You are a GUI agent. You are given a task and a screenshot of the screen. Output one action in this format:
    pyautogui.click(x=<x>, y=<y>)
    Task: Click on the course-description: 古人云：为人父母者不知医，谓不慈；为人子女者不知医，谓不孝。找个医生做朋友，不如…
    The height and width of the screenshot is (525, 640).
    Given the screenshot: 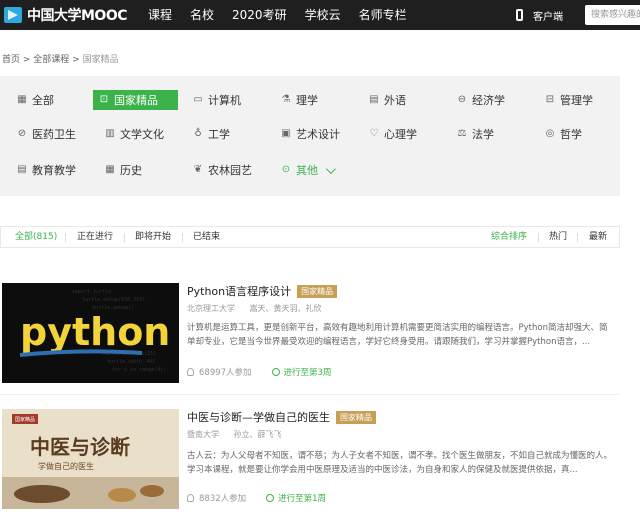 What is the action you would take?
    pyautogui.click(x=400, y=463)
    